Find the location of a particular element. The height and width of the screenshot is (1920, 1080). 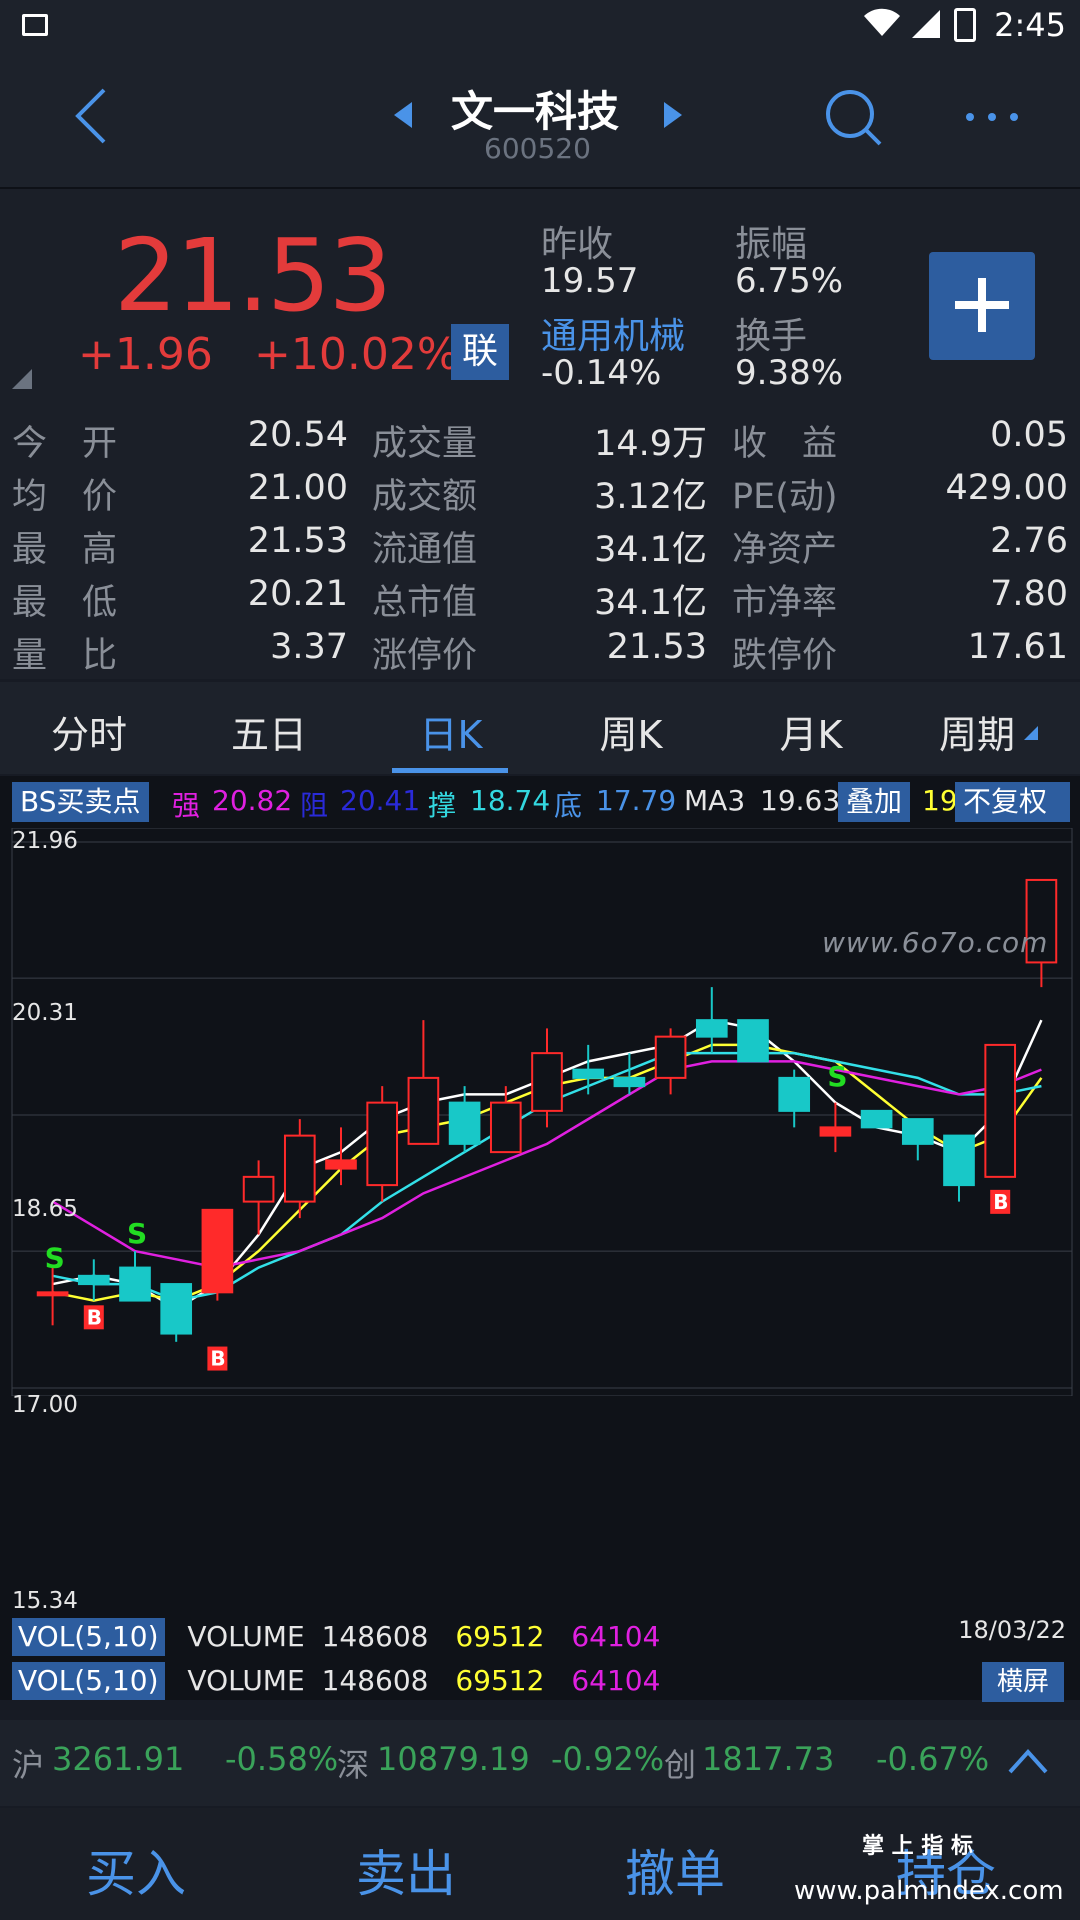

stat-label: 收 益 is located at coordinates (785, 444).